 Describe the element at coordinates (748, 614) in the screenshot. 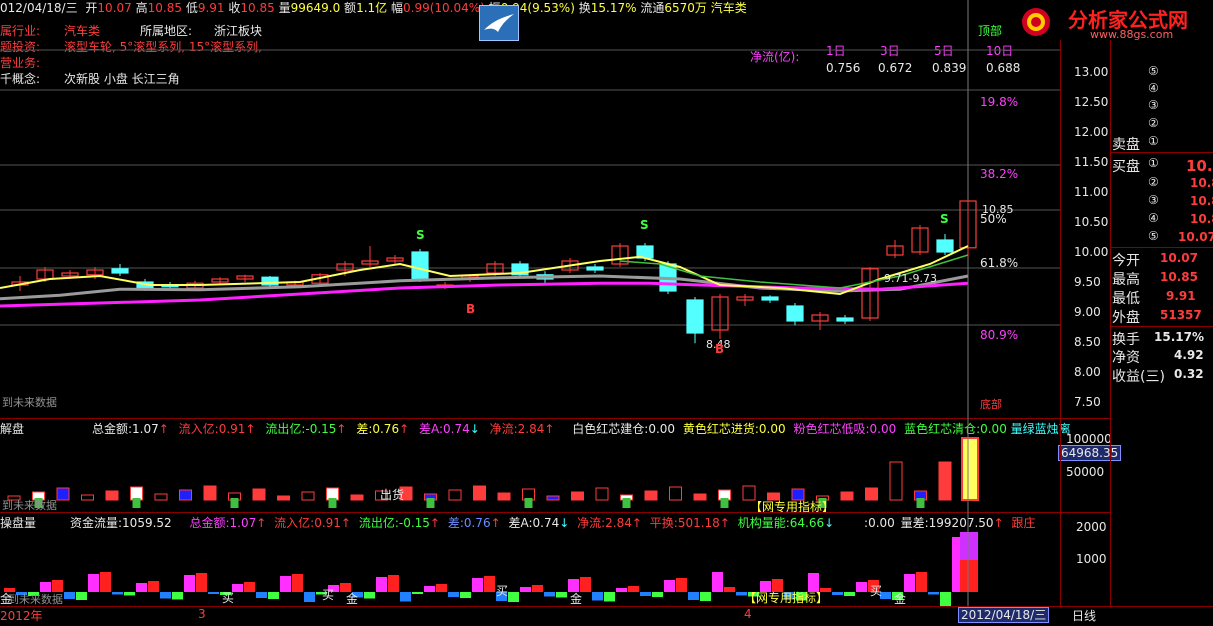

I see `timeline-month-4: 4` at that location.